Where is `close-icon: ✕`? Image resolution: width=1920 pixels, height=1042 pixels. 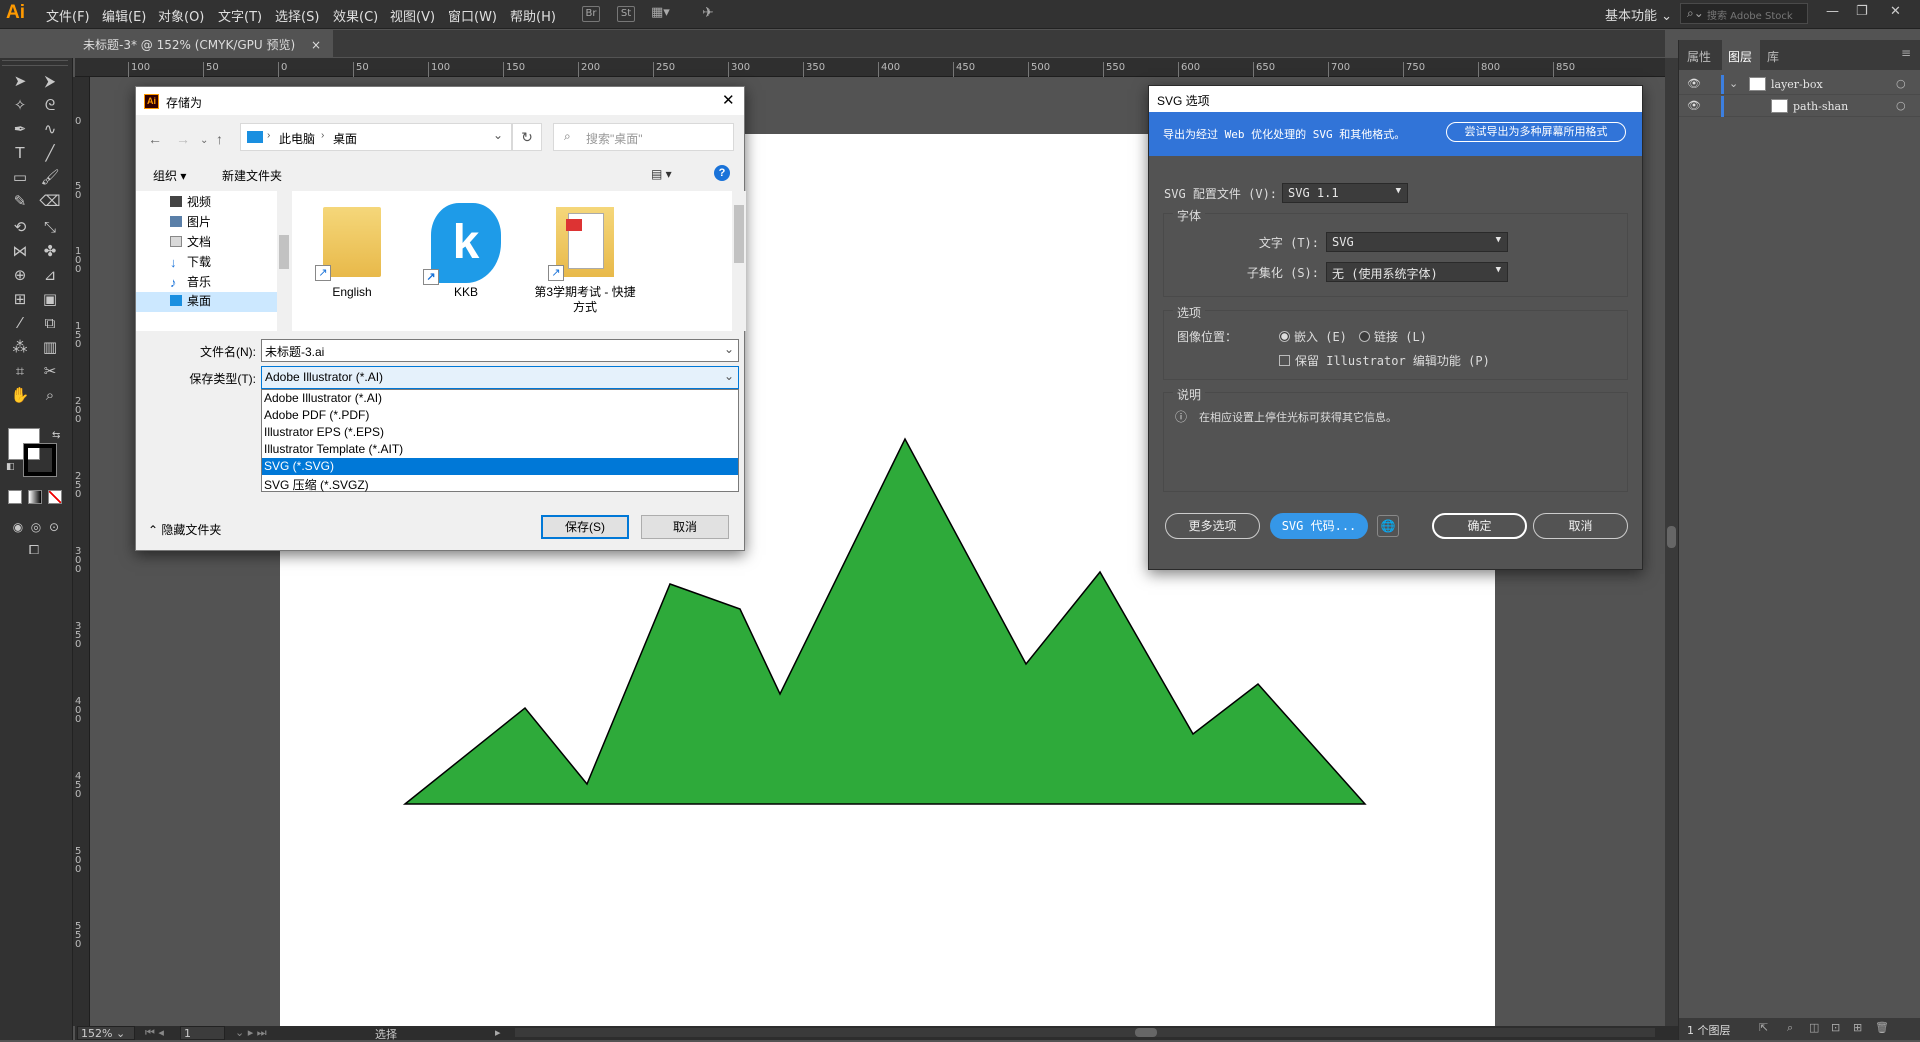 close-icon: ✕ is located at coordinates (728, 100).